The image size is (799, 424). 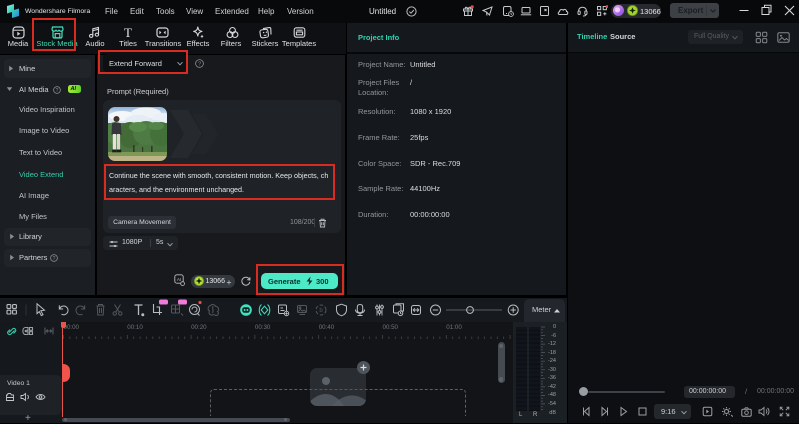 What do you see at coordinates (321, 311) in the screenshot?
I see `svg-text: b` at bounding box center [321, 311].